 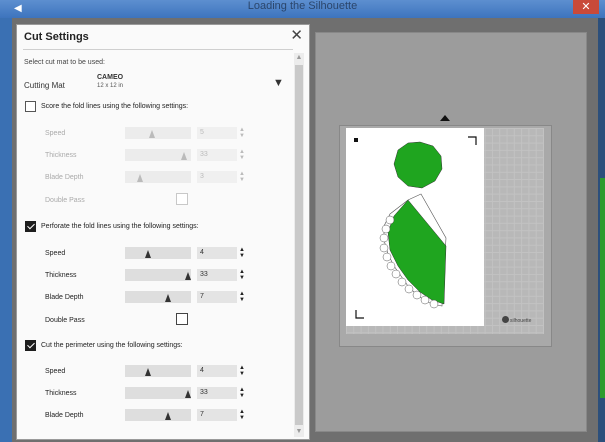 I want to click on mat-dropdown-icon: ▼, so click(x=278, y=83).